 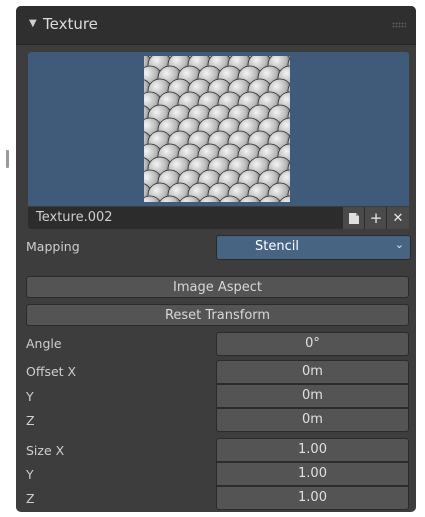 What do you see at coordinates (313, 247) in the screenshot?
I see `mapping-dropdown: Stencil ⌄` at bounding box center [313, 247].